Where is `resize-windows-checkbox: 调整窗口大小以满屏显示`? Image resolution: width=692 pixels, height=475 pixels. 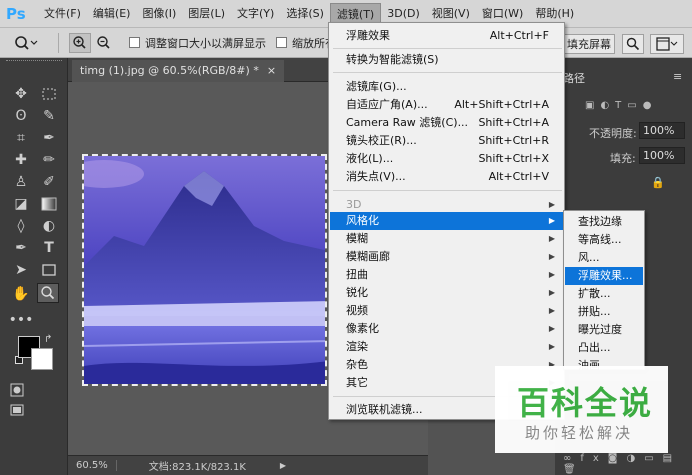 resize-windows-checkbox: 调整窗口大小以满屏显示 is located at coordinates (197, 43).